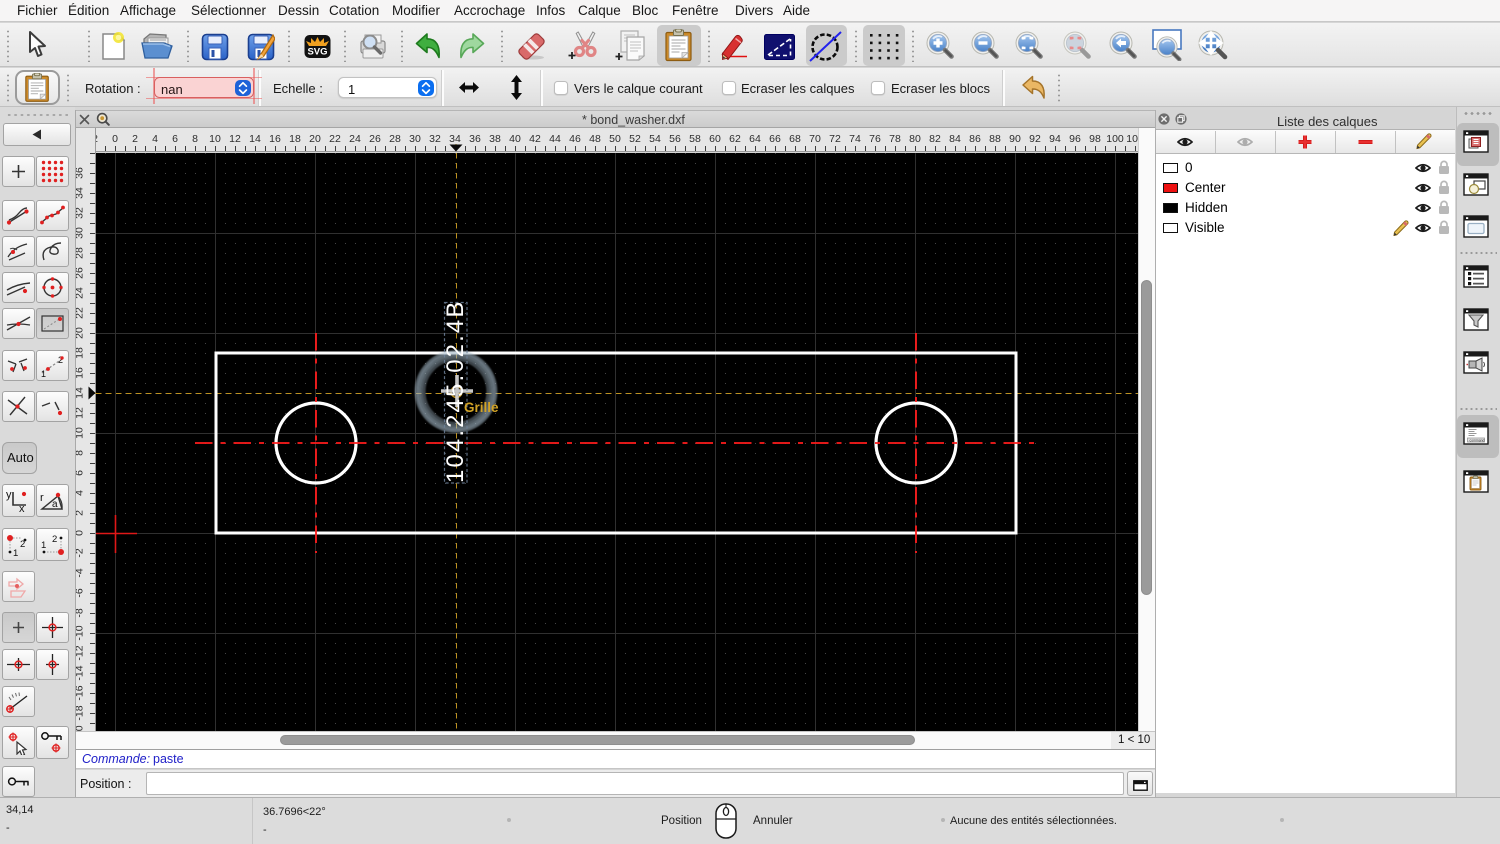  What do you see at coordinates (935, 139) in the screenshot?
I see `svg-text: 82` at bounding box center [935, 139].